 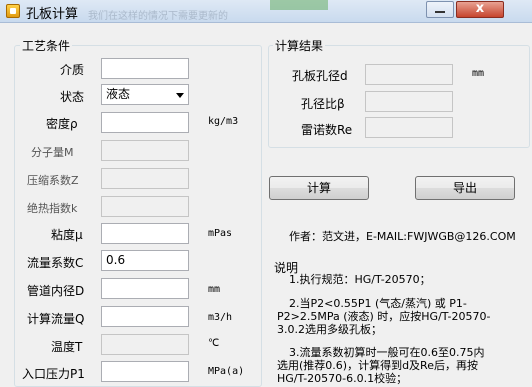 I want to click on medium-label: 介质, so click(x=72, y=70).